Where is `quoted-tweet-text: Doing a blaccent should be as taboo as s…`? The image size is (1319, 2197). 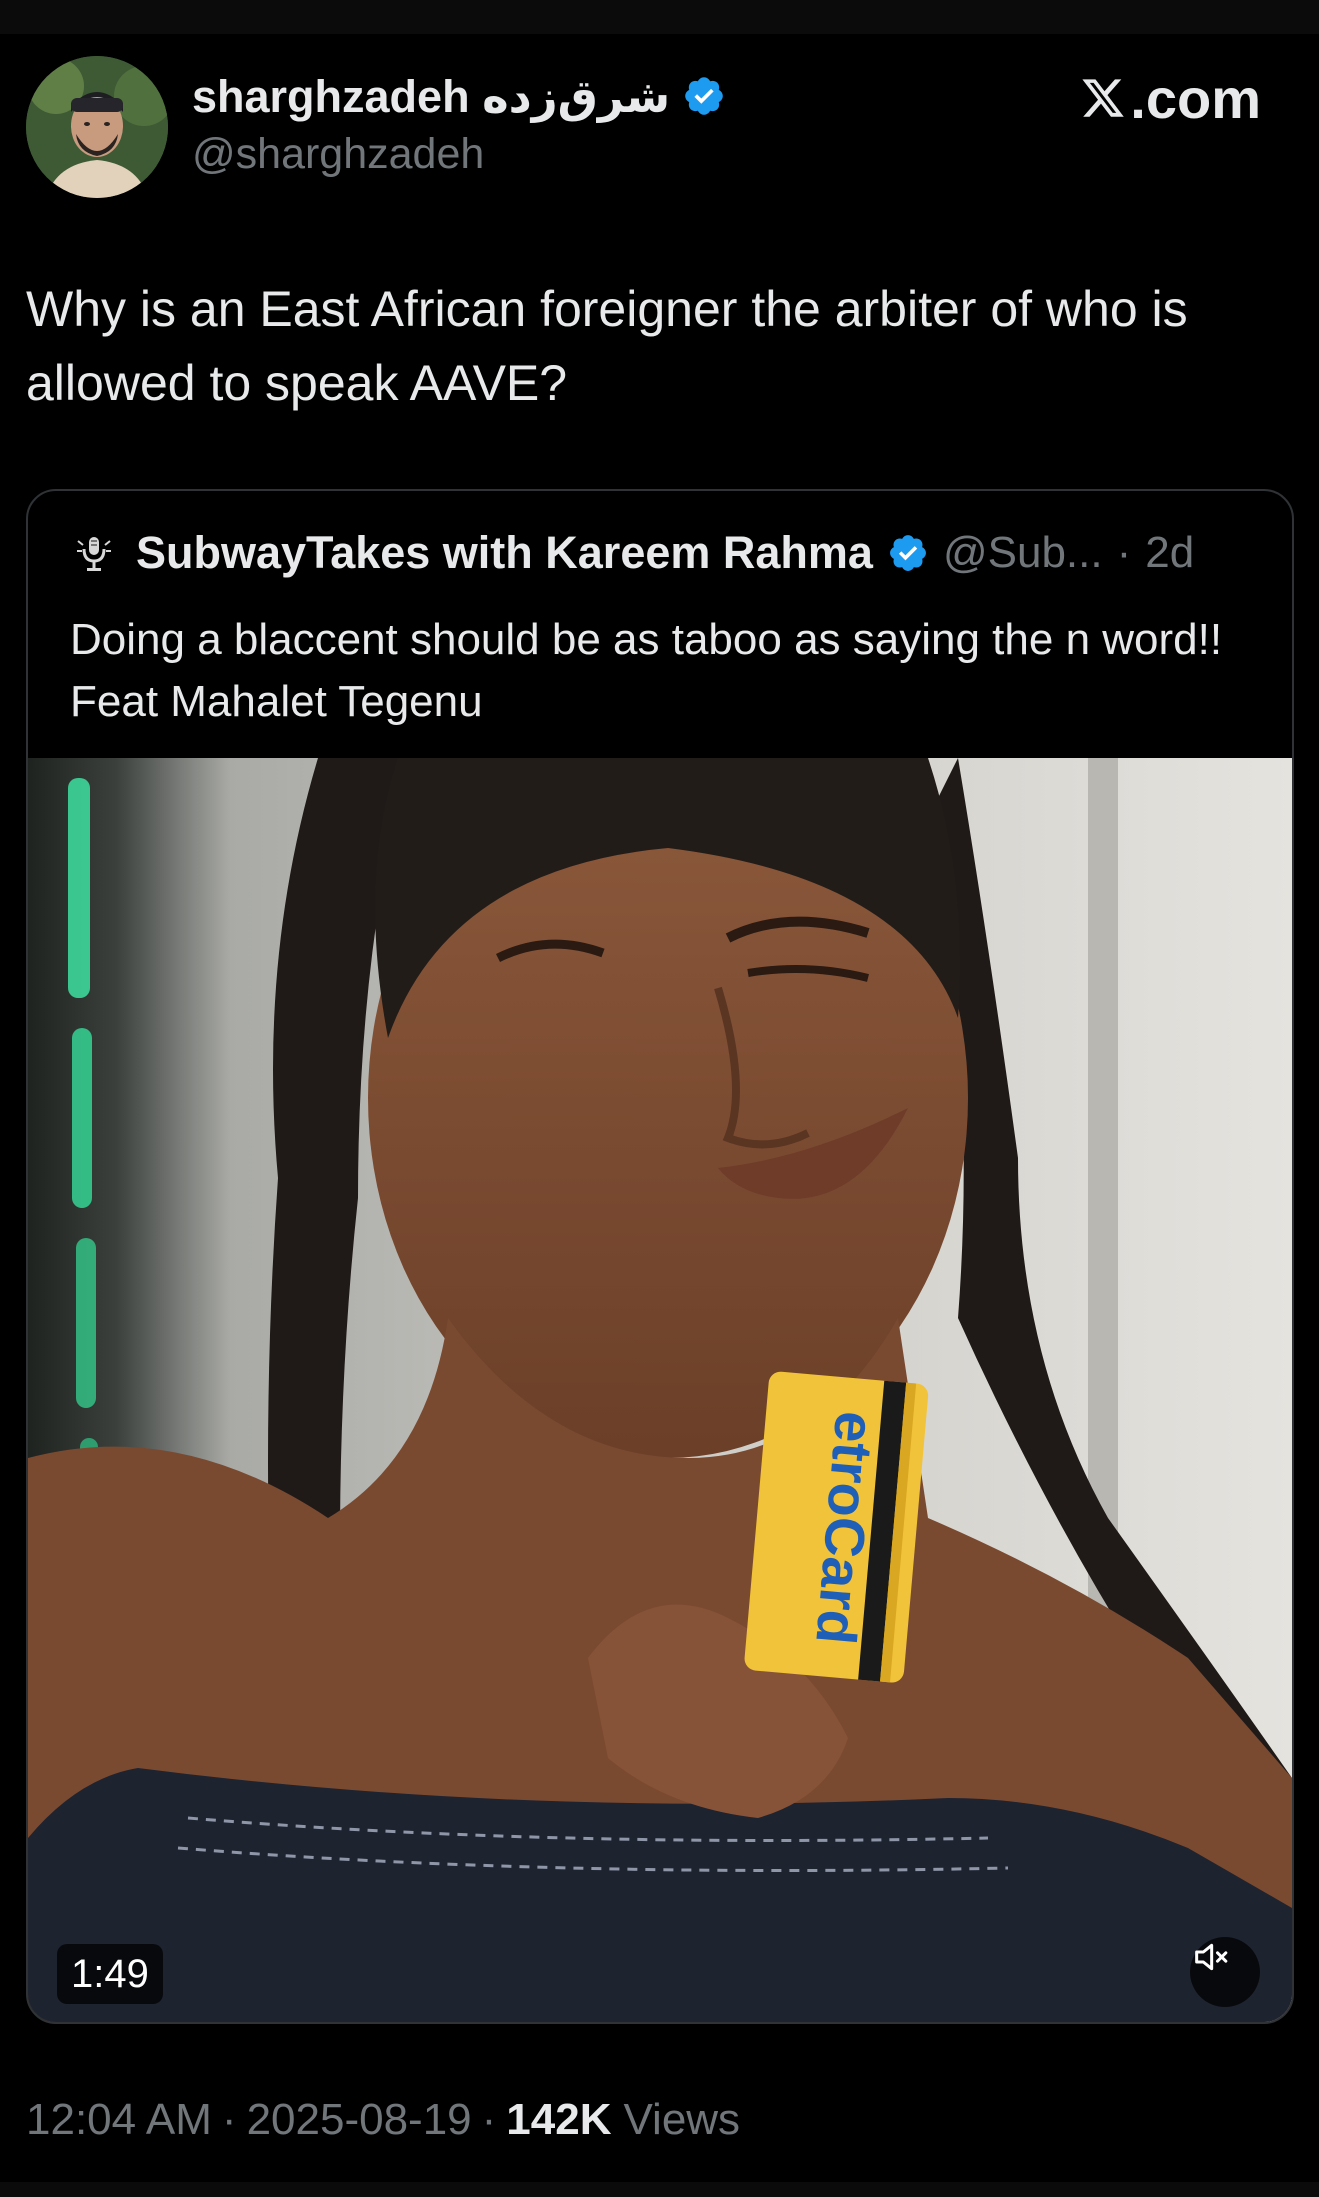 quoted-tweet-text: Doing a blaccent should be as taboo as s… is located at coordinates (646, 670).